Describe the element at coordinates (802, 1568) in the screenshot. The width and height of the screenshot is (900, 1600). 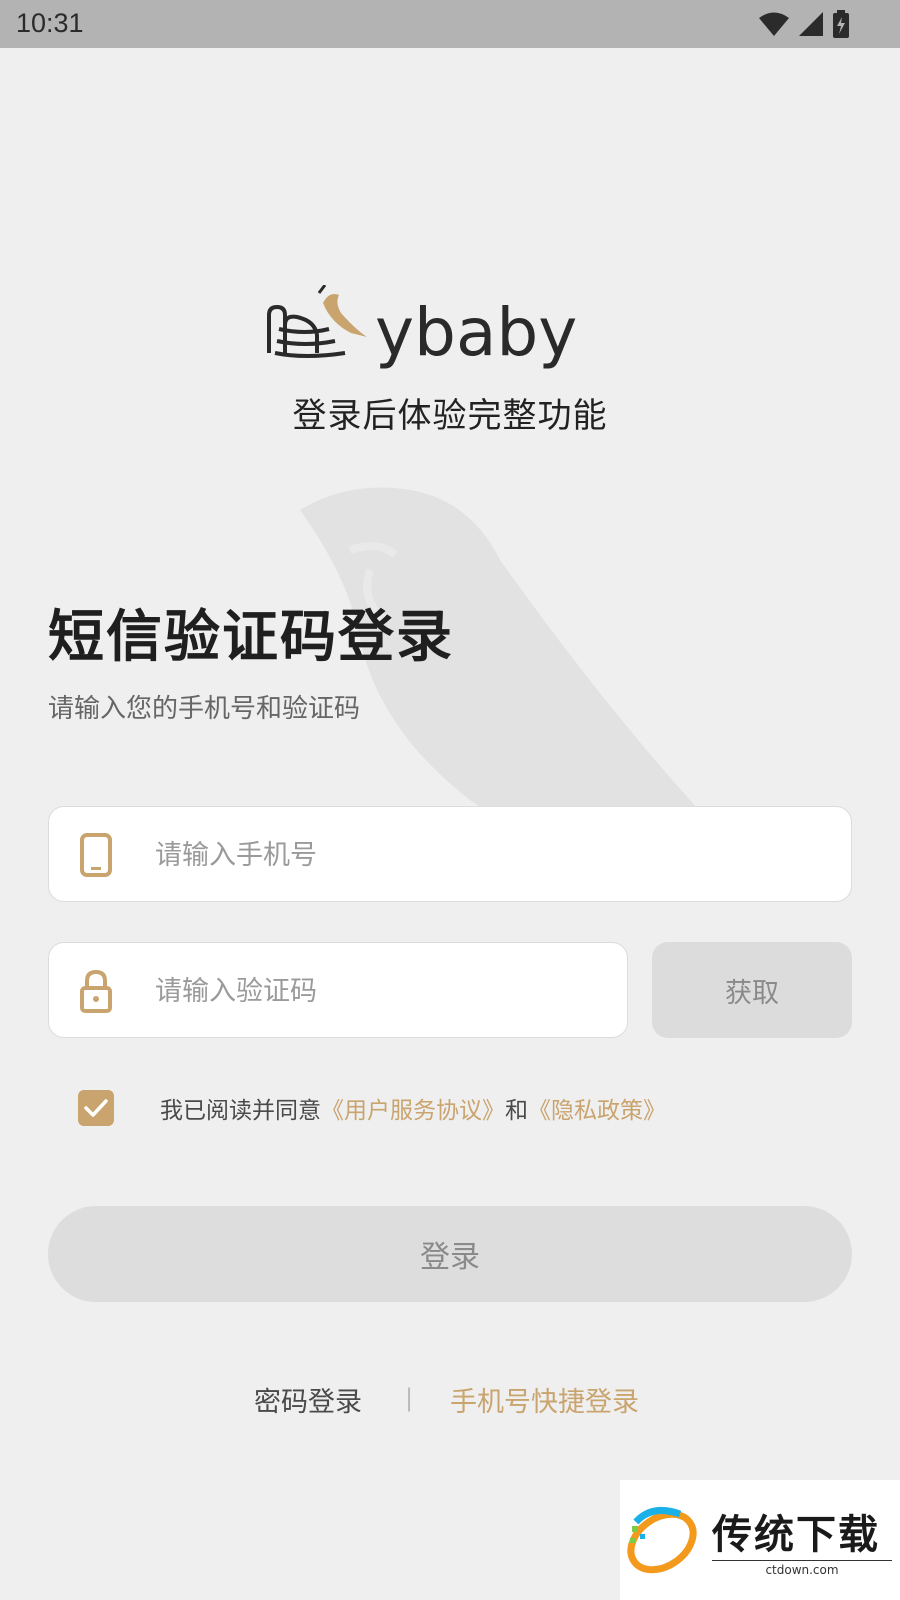
I see `site-url: ctdown.com` at that location.